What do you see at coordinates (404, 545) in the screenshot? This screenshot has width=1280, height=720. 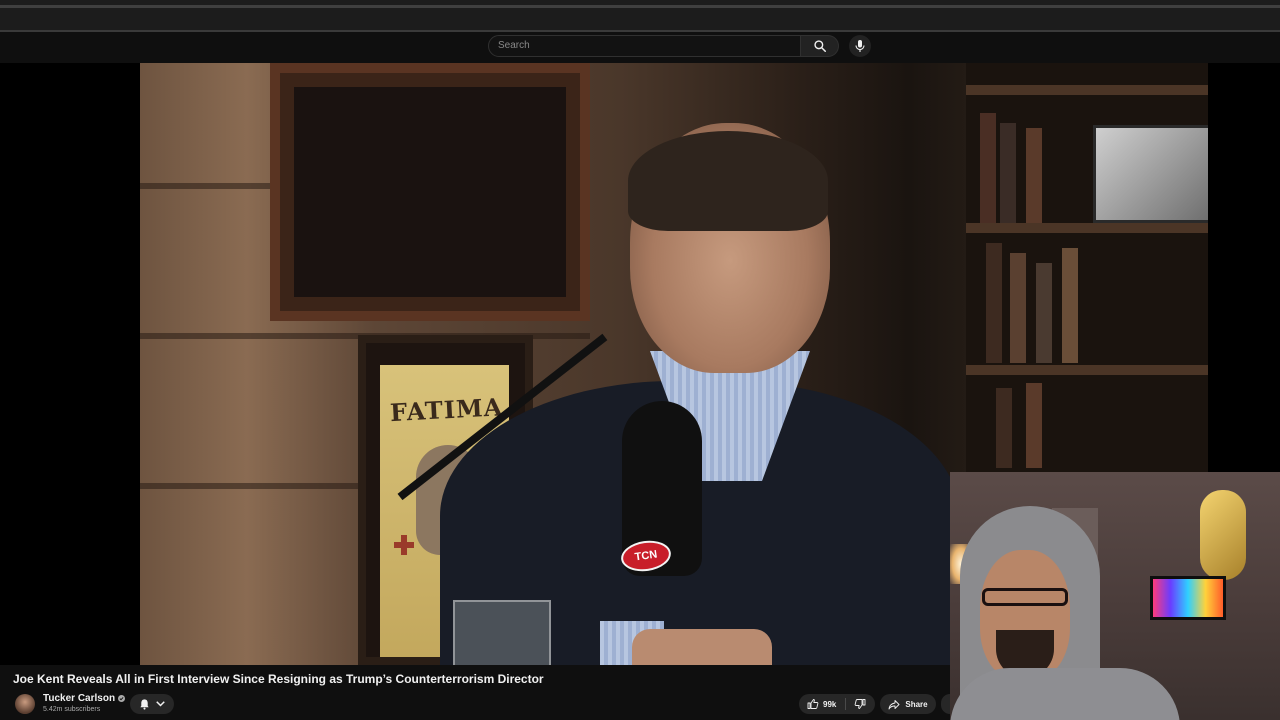 I see `poster-cross` at bounding box center [404, 545].